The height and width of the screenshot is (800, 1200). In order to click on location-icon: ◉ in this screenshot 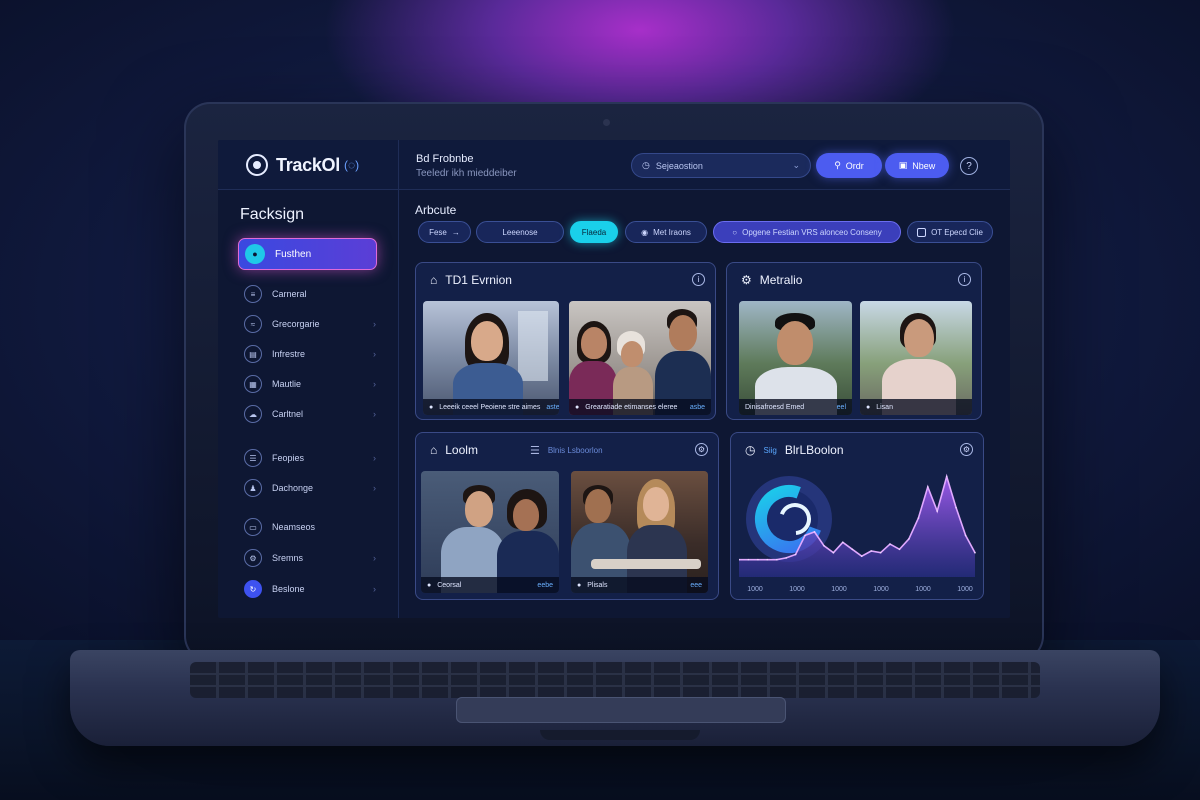, I will do `click(645, 232)`.